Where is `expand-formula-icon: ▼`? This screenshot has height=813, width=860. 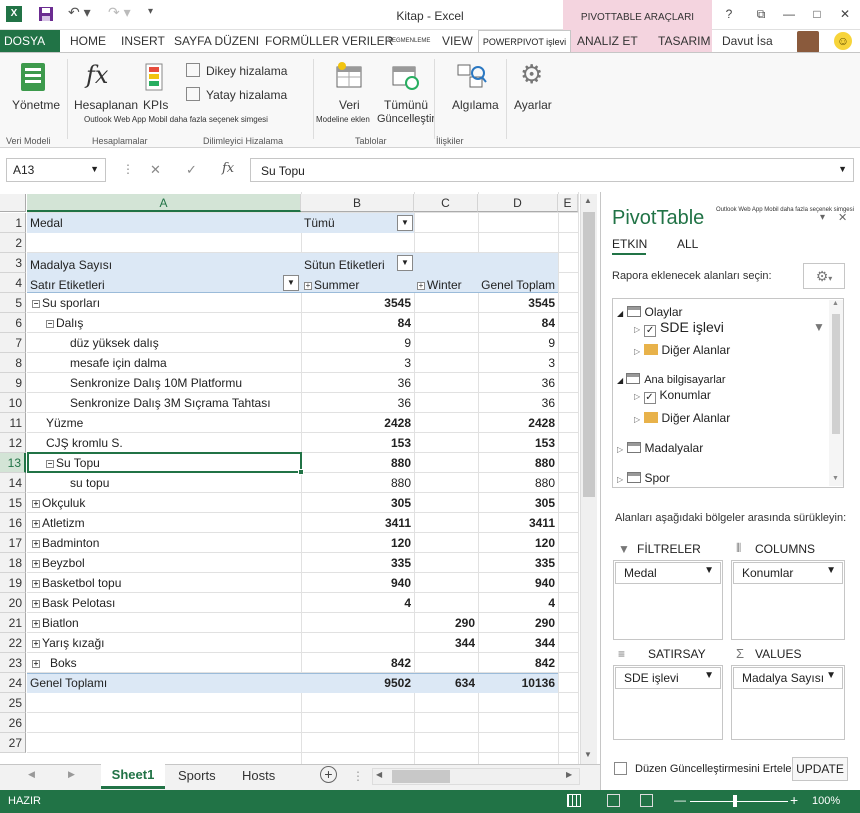
expand-formula-icon: ▼ is located at coordinates (842, 169).